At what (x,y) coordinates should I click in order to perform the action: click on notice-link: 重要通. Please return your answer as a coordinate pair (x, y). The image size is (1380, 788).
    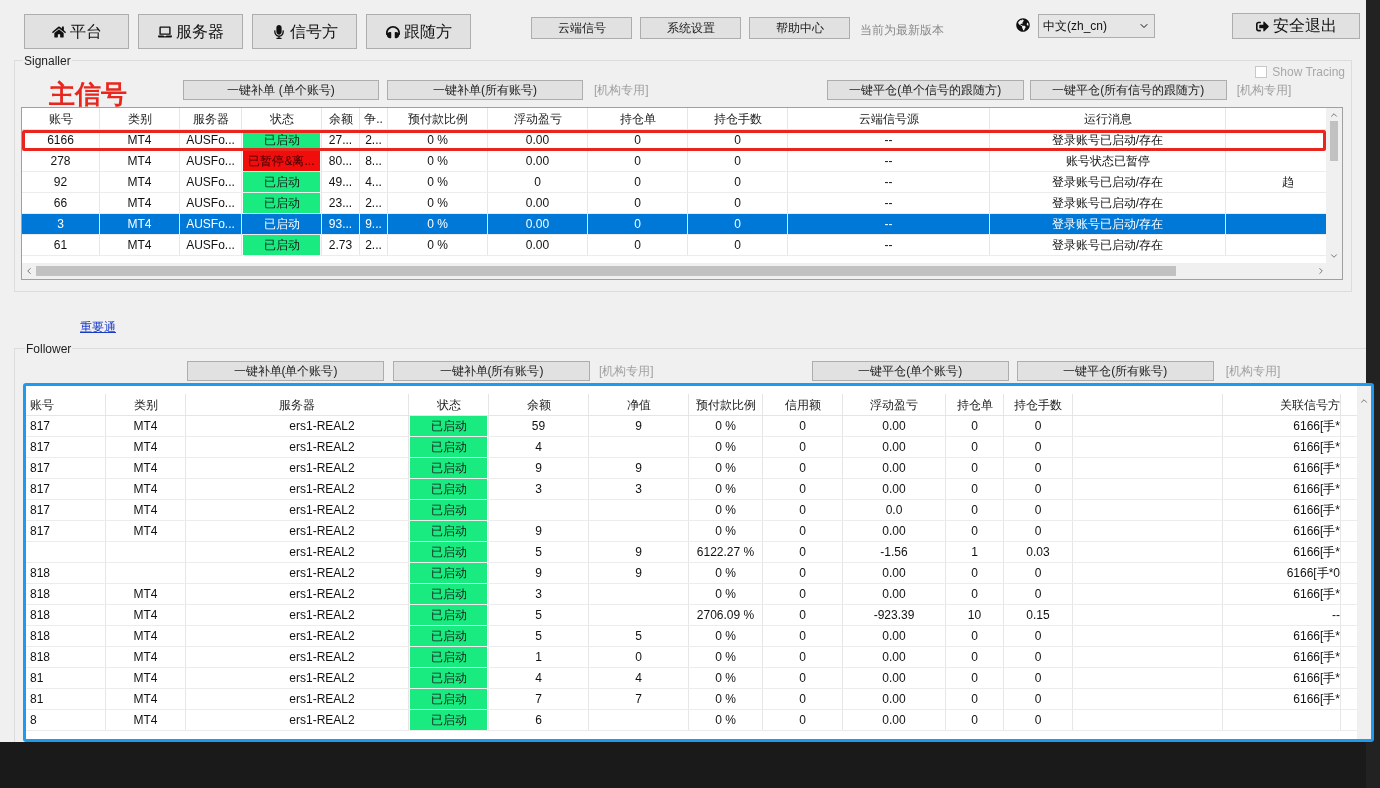
    Looking at the image, I should click on (98, 327).